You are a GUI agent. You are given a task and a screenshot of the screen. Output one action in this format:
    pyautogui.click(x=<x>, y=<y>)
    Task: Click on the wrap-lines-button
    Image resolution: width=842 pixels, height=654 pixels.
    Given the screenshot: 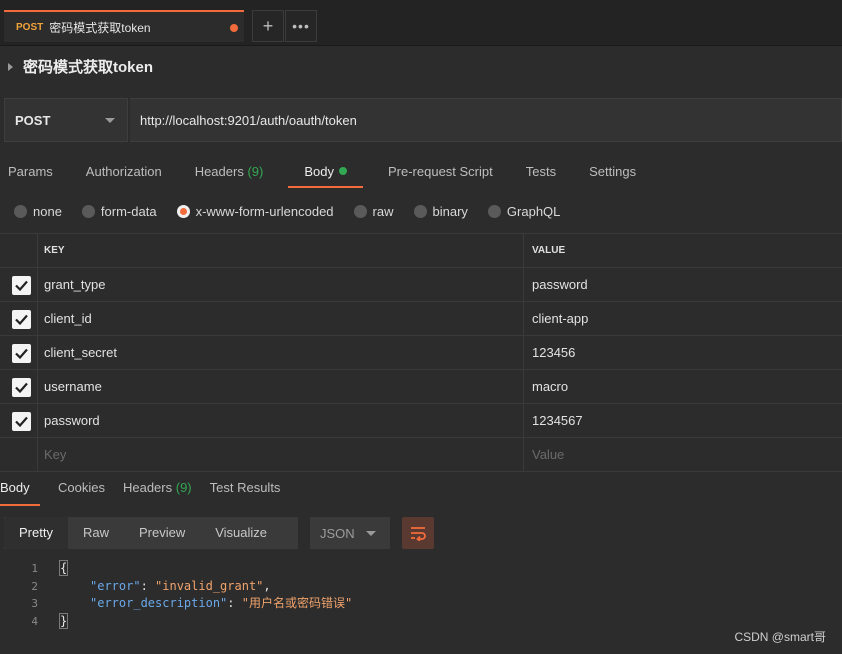 What is the action you would take?
    pyautogui.click(x=418, y=533)
    